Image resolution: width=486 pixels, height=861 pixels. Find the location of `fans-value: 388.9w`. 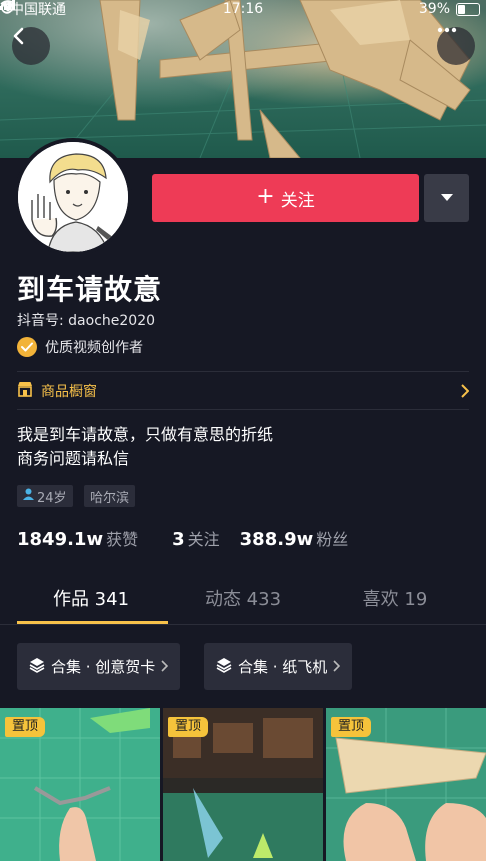

fans-value: 388.9w is located at coordinates (277, 539).